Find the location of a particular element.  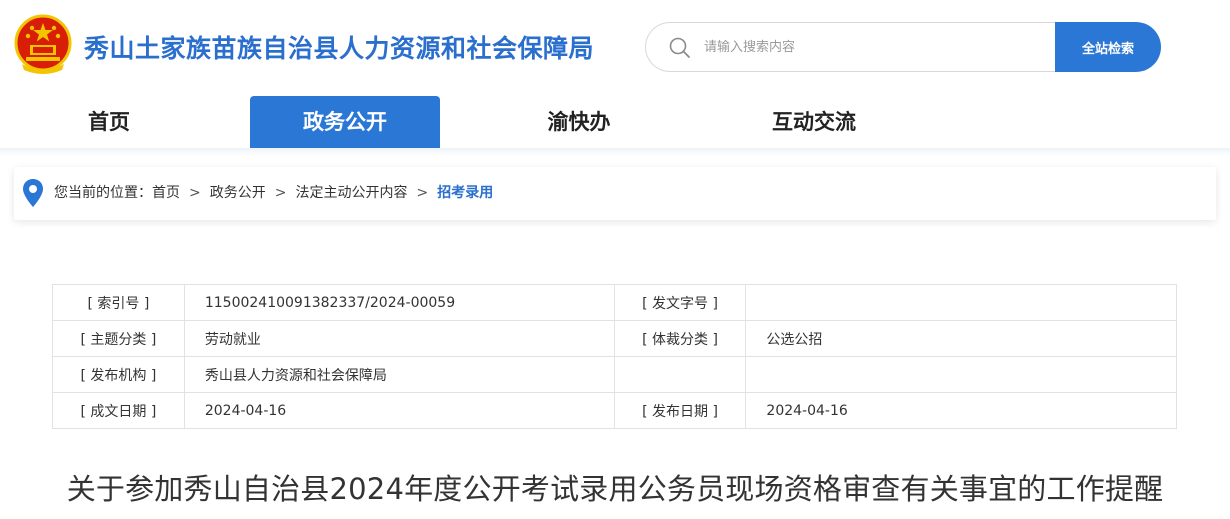

site-title: 秀山土家族苗族自治县人力资源和社会保障局 is located at coordinates (339, 47).